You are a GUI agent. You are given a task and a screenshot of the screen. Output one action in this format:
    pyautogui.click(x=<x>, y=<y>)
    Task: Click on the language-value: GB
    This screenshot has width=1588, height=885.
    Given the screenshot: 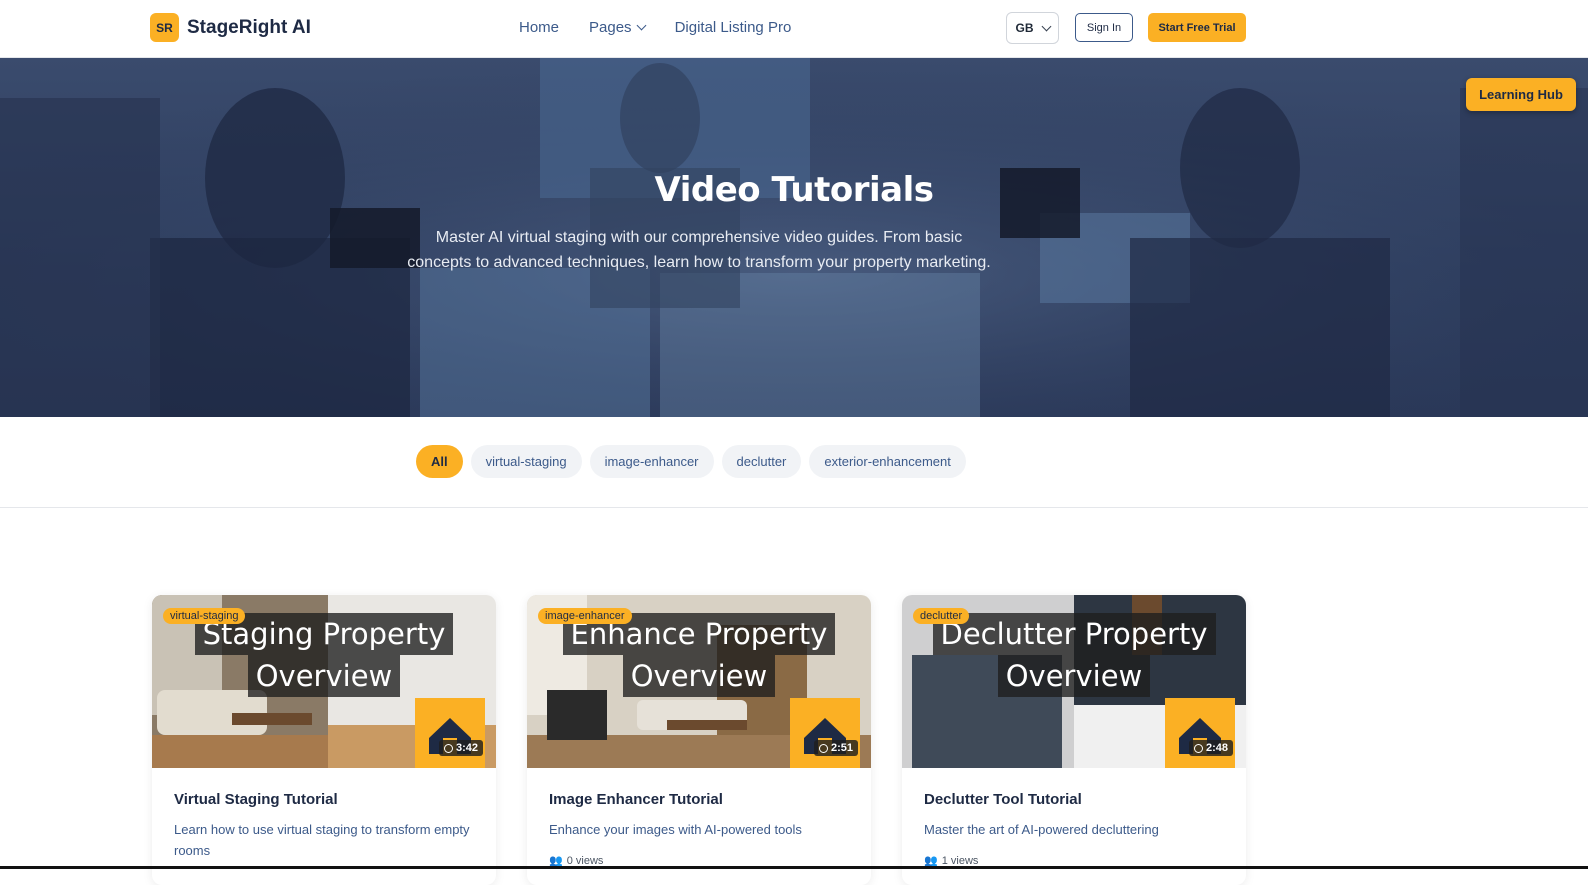 What is the action you would take?
    pyautogui.click(x=1024, y=28)
    